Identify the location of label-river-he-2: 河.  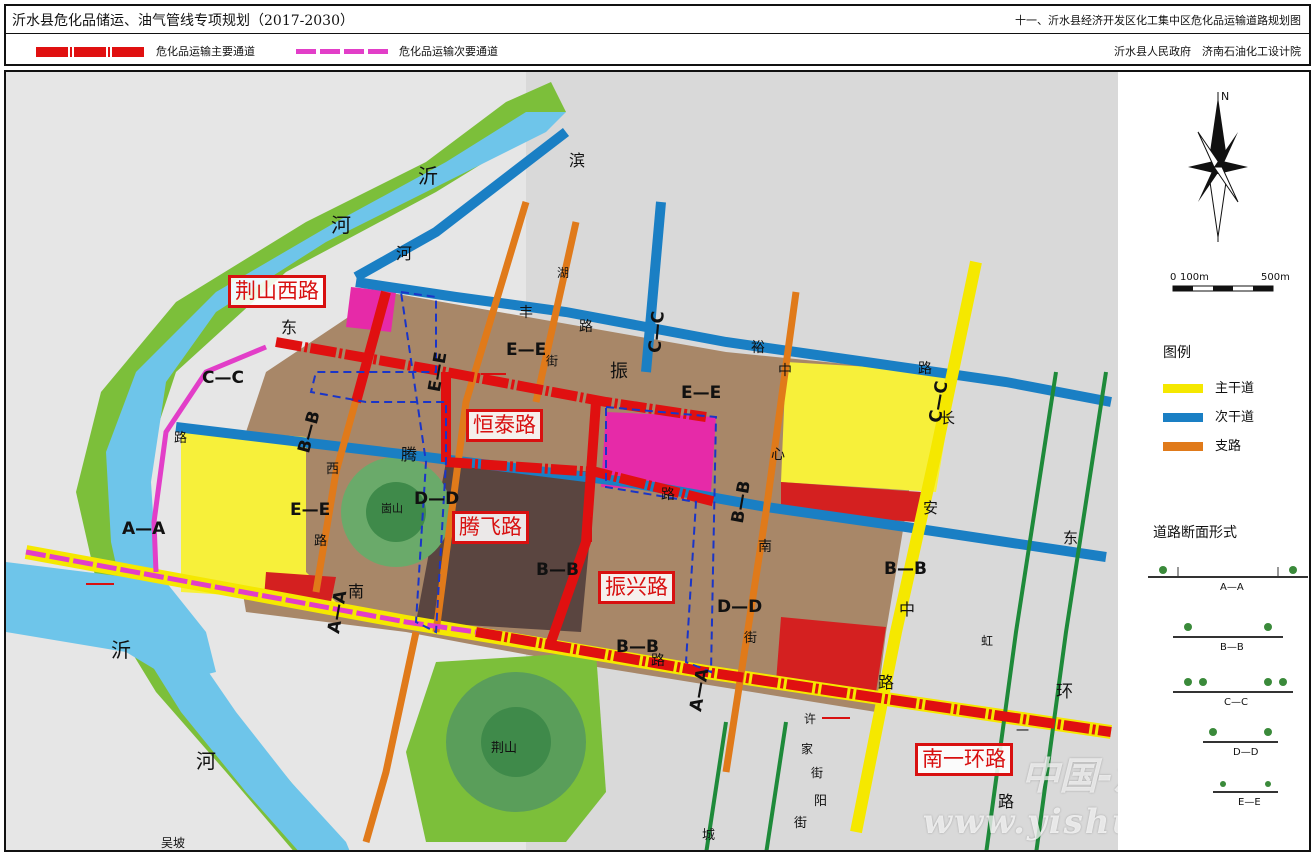
(404, 253).